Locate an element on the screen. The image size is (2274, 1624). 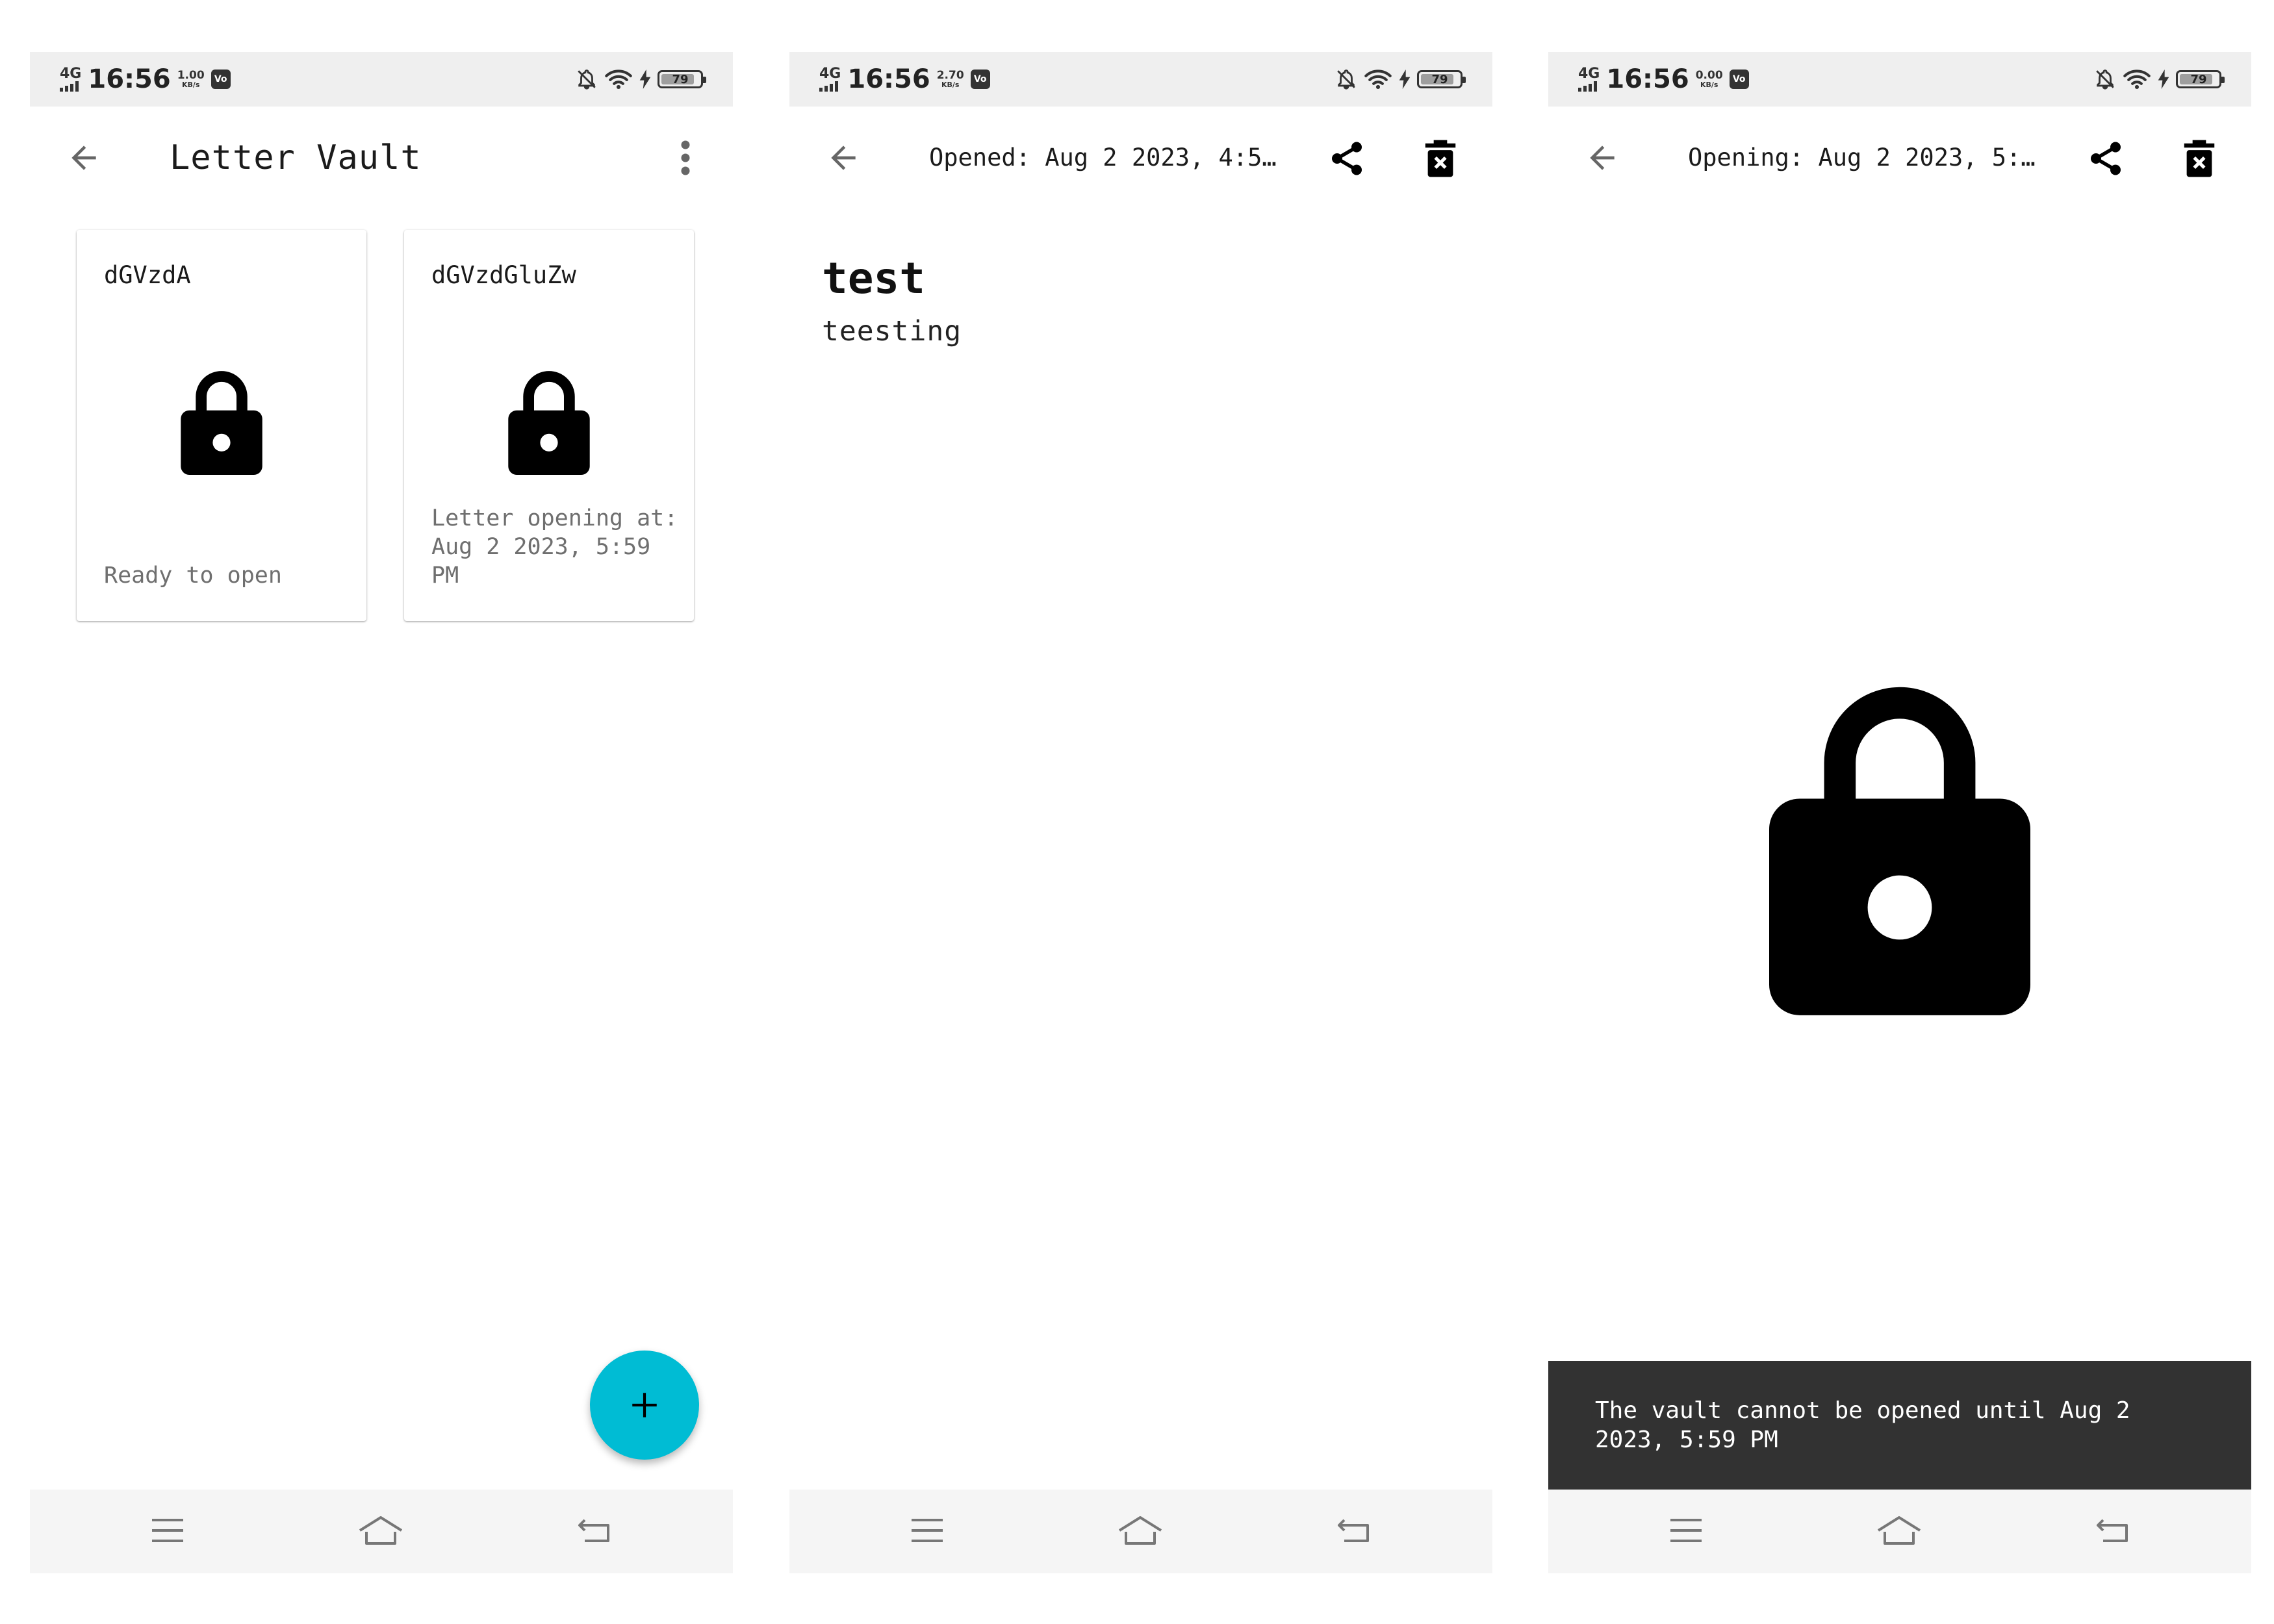
letter-card: dGVzdA Ready to open is located at coordinates (221, 425).